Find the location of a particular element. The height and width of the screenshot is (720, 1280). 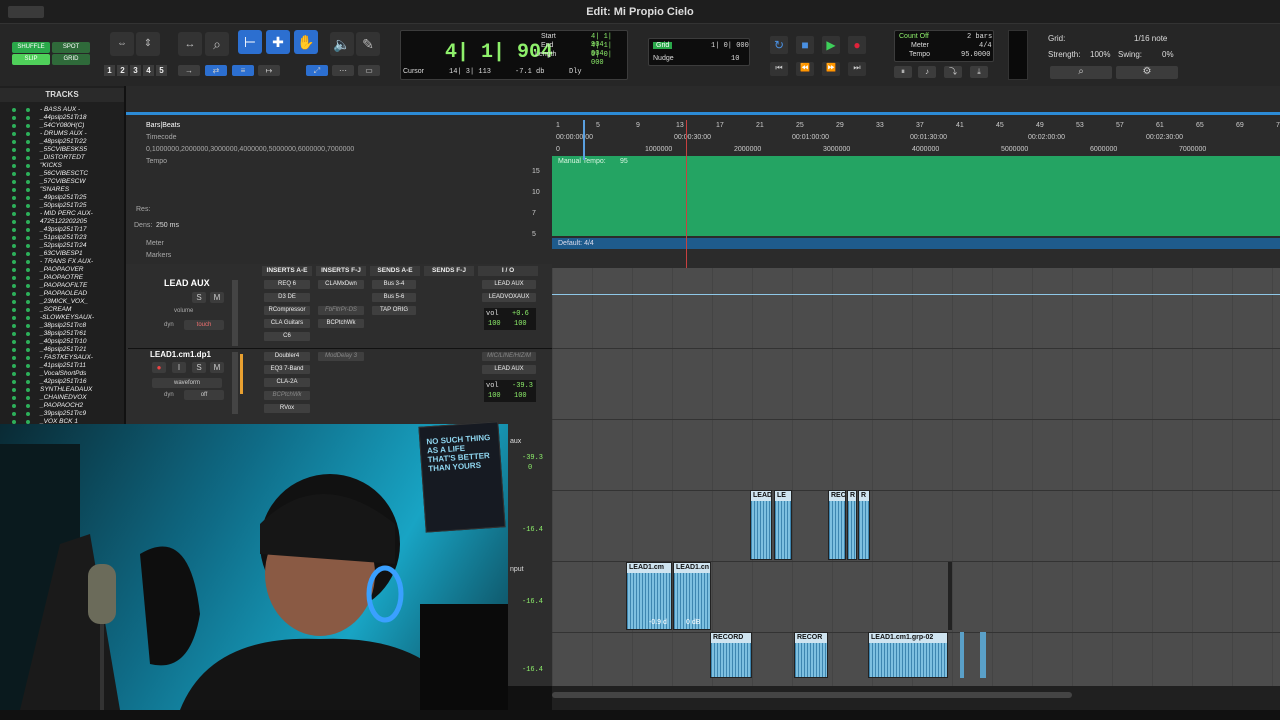

timecode-ruler-label: Timecode is located at coordinates (161, 137).